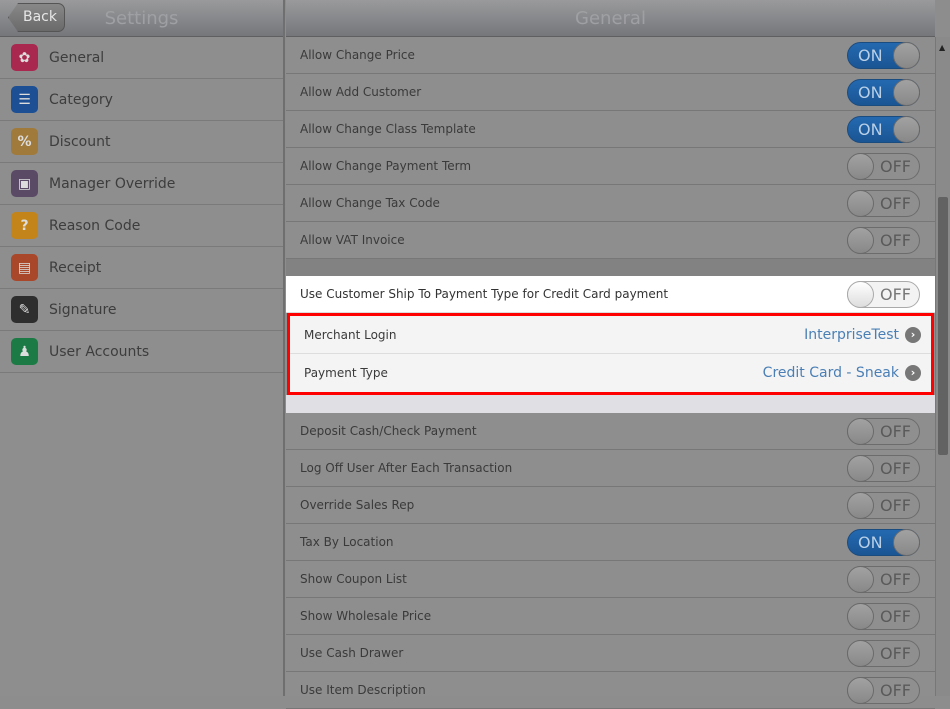 Image resolution: width=950 pixels, height=709 pixels. I want to click on panel-header: General, so click(610, 18).